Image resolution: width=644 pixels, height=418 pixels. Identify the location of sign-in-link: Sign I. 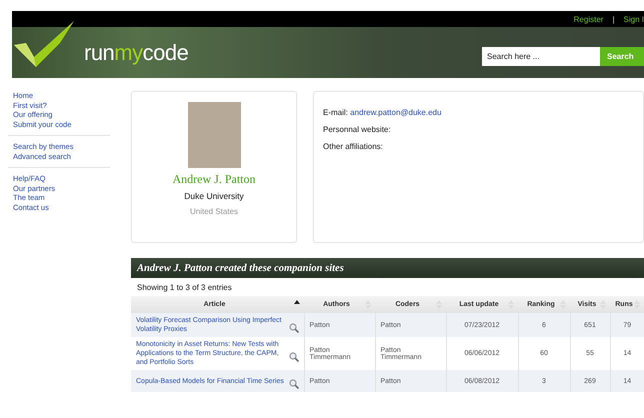
(634, 19).